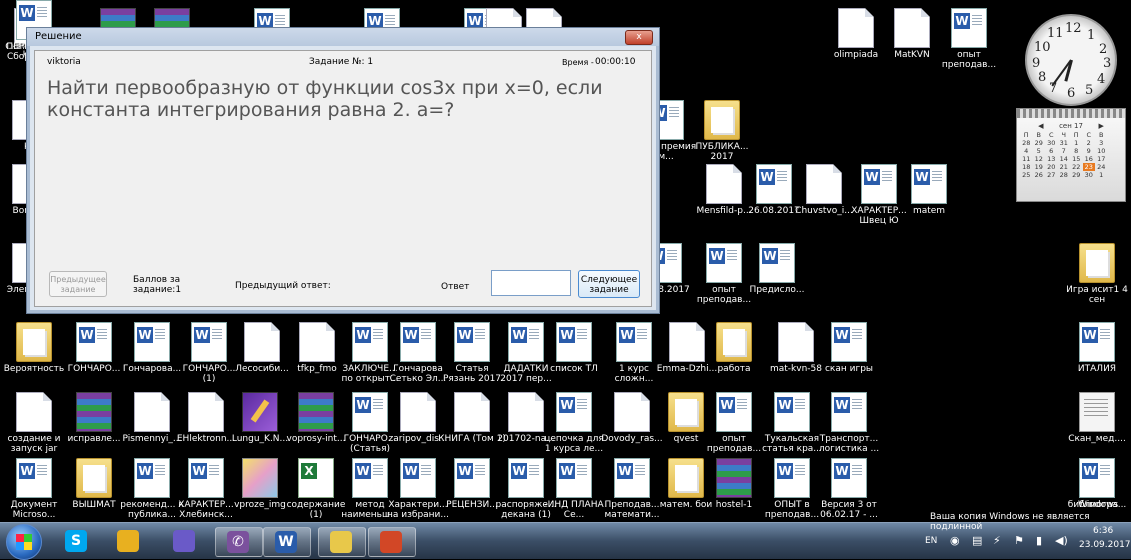 The image size is (1131, 560). What do you see at coordinates (343, 37) in the screenshot?
I see `dialog-titlebar: Решение x` at bounding box center [343, 37].